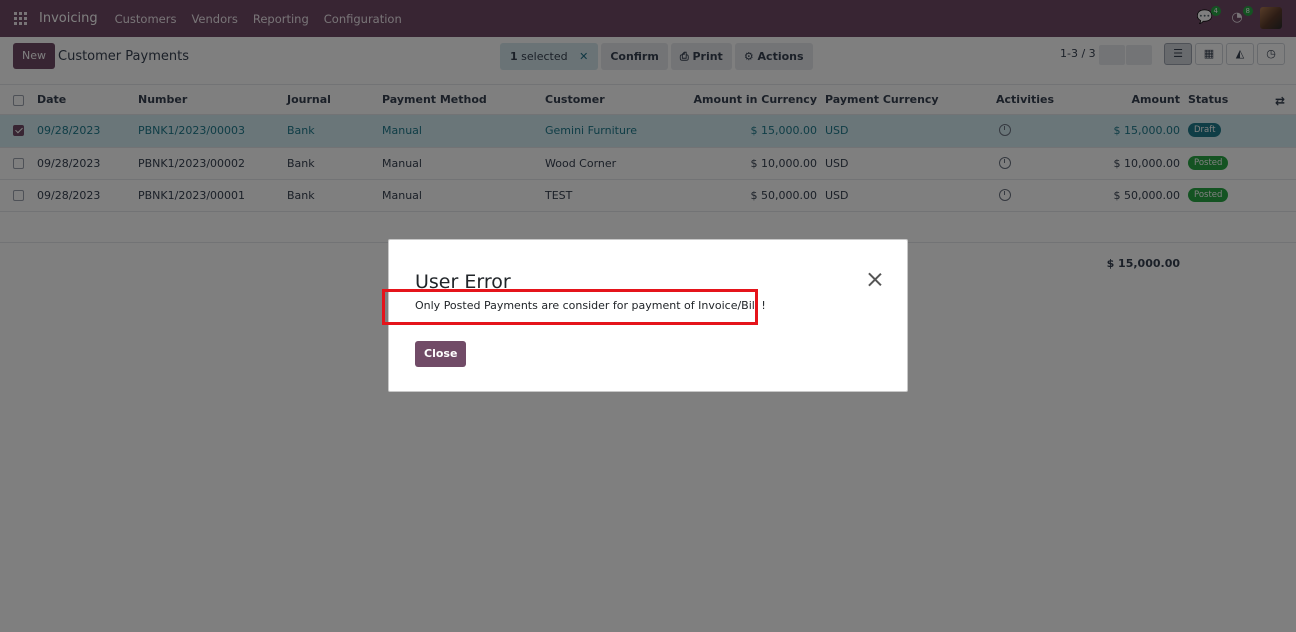  What do you see at coordinates (875, 279) in the screenshot?
I see `close-icon` at bounding box center [875, 279].